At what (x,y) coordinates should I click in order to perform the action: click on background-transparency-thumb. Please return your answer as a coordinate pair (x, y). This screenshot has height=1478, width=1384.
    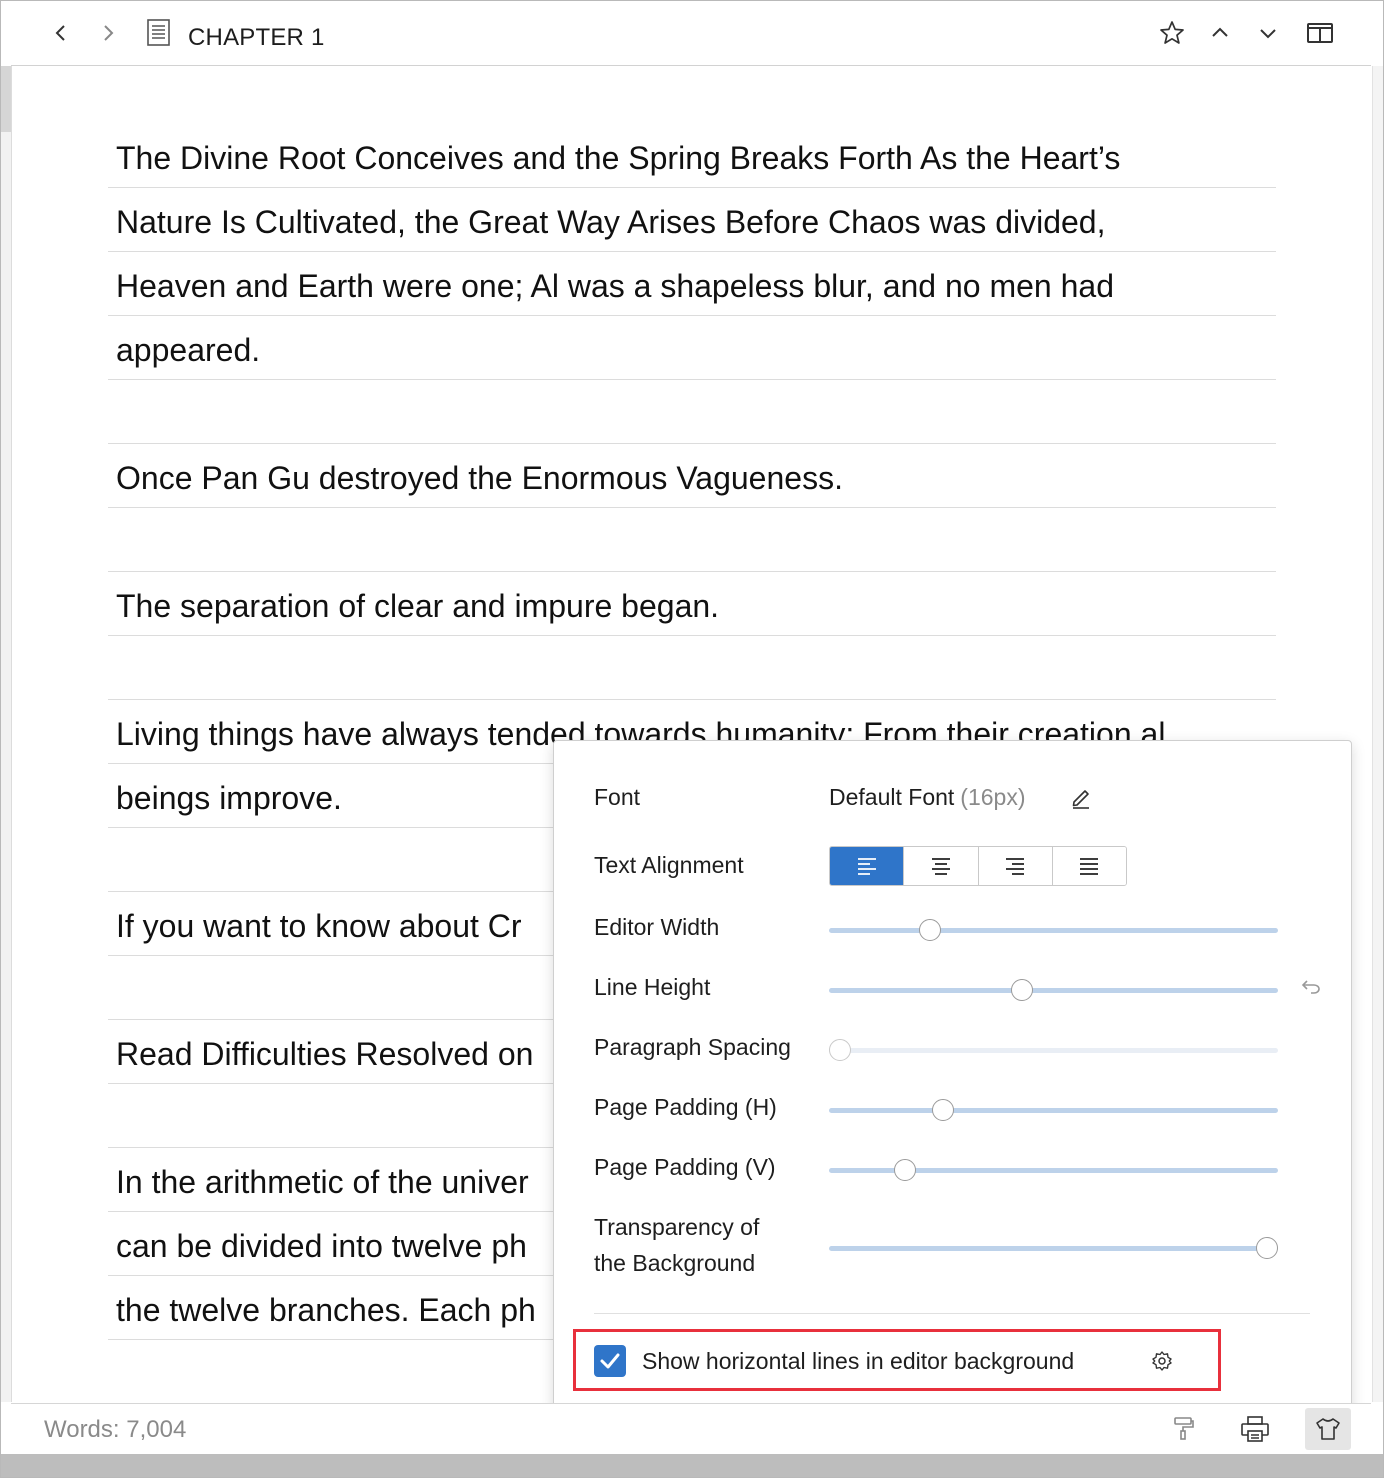
    Looking at the image, I should click on (1266, 1248).